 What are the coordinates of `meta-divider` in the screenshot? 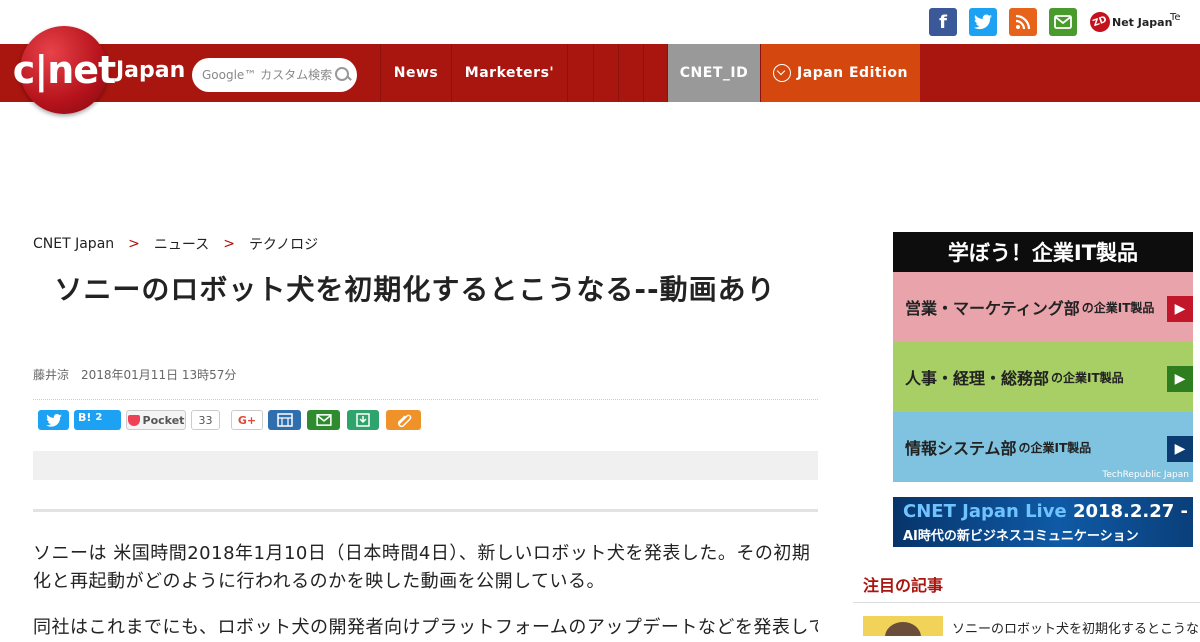 It's located at (425, 399).